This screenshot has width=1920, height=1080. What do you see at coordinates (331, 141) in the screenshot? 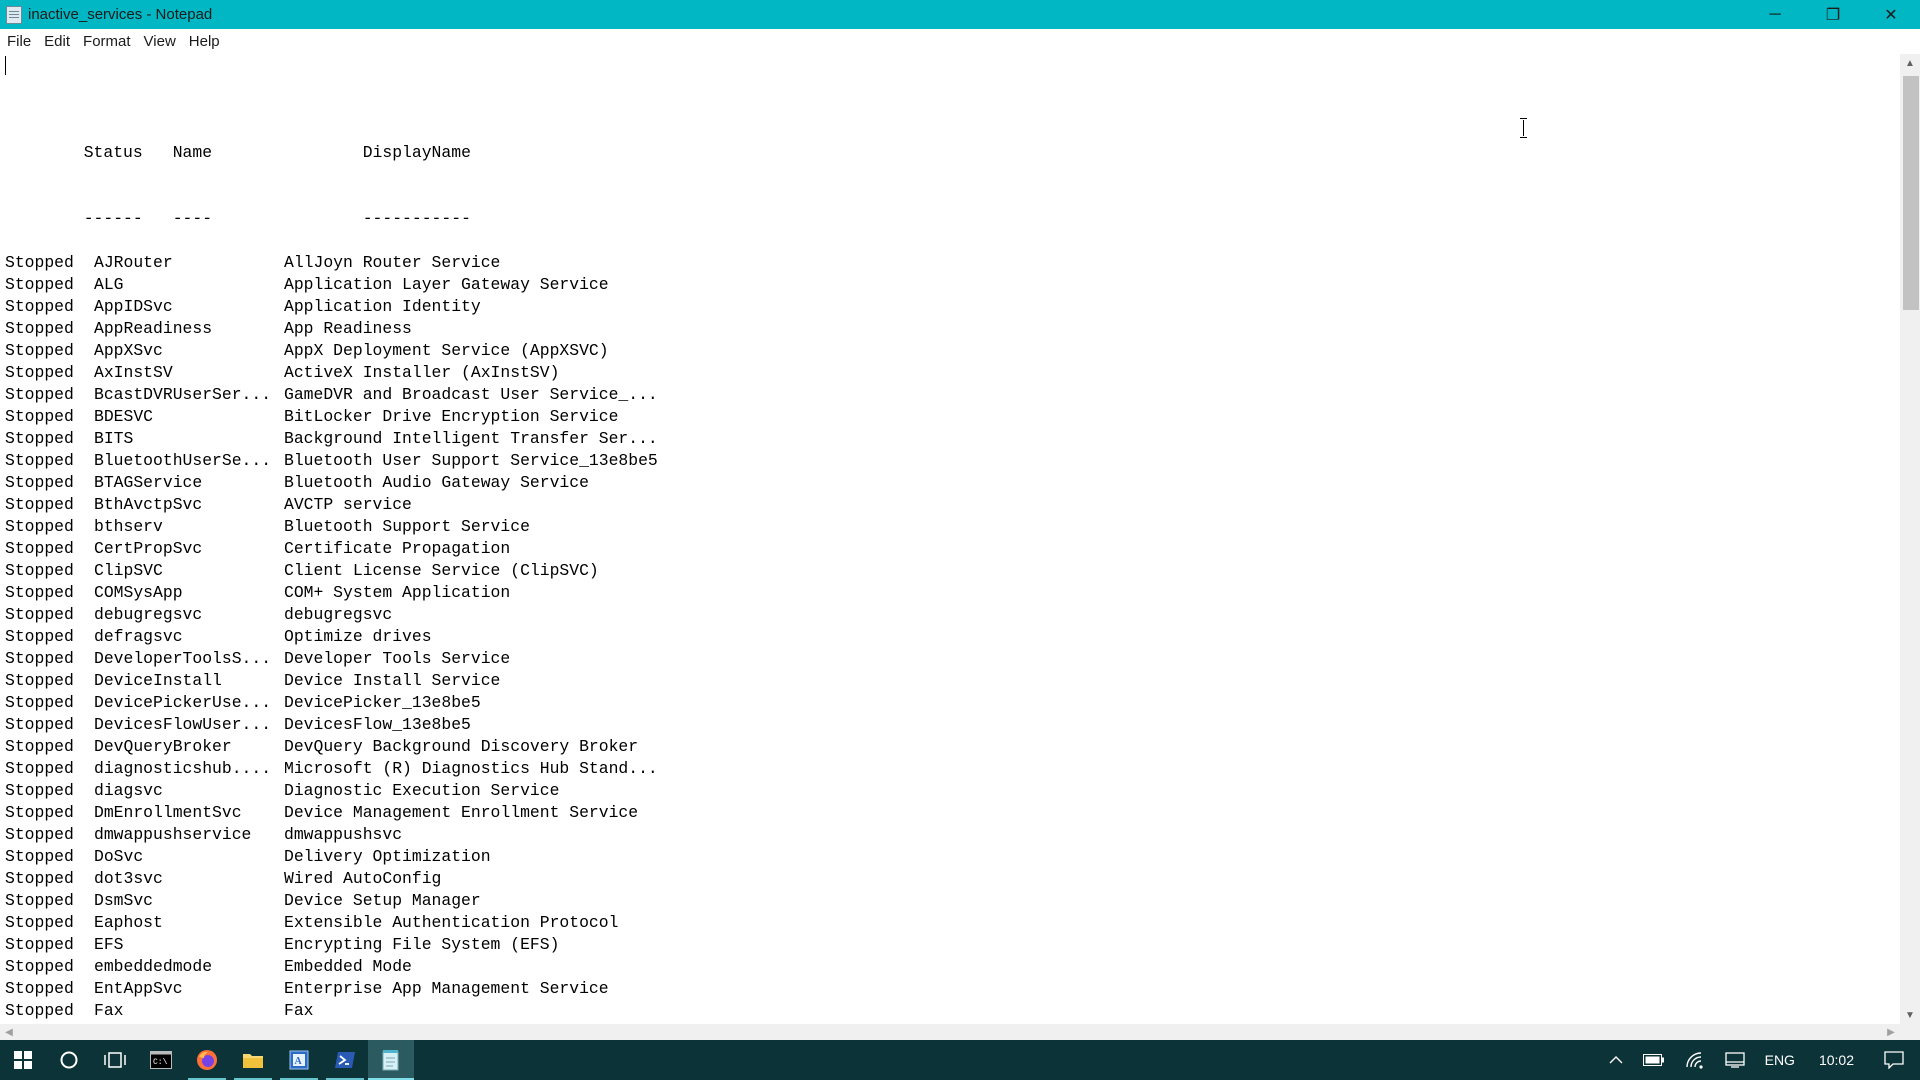
I see `header-row: Status Name DisplayName` at bounding box center [331, 141].